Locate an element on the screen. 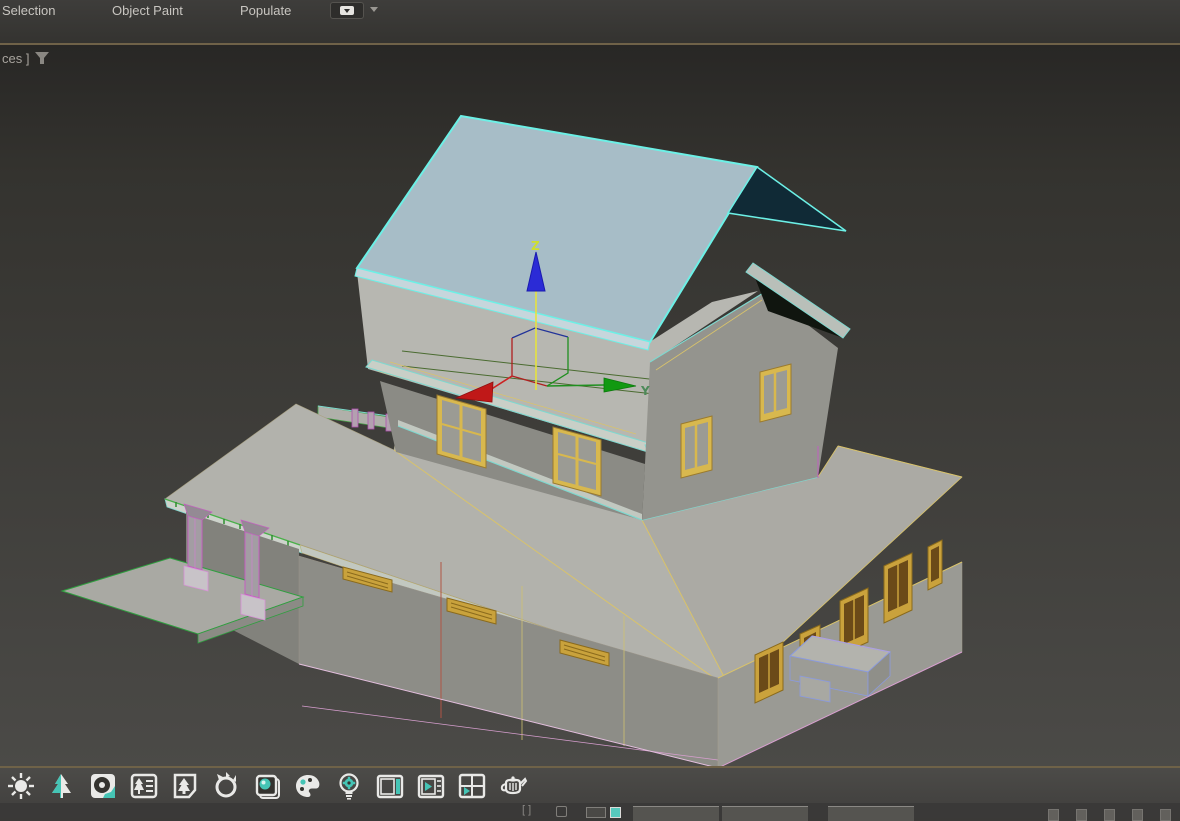 This screenshot has height=821, width=1180. frame-stack-icon is located at coordinates (267, 786).